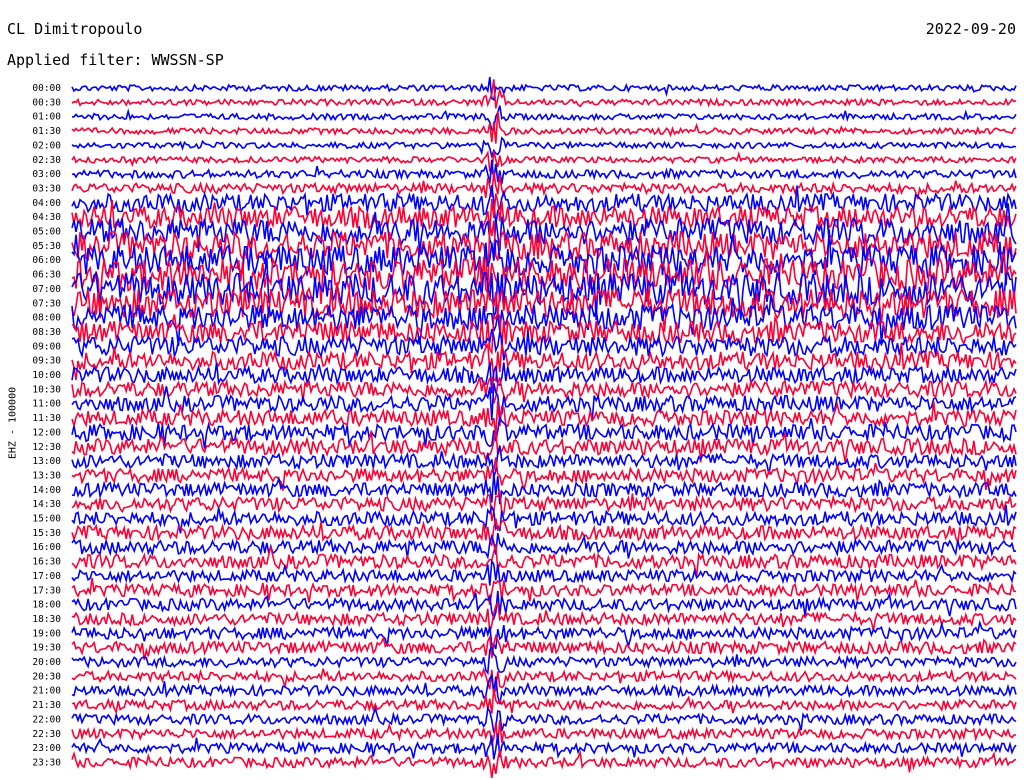  I want to click on time-tick-label: 01:30, so click(46, 131).